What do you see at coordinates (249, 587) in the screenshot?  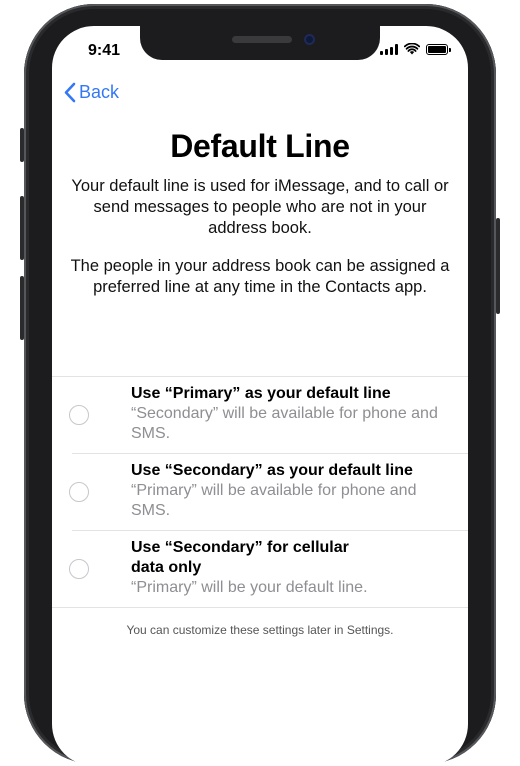 I see `option-subtitle: “Primary” will be your default line.` at bounding box center [249, 587].